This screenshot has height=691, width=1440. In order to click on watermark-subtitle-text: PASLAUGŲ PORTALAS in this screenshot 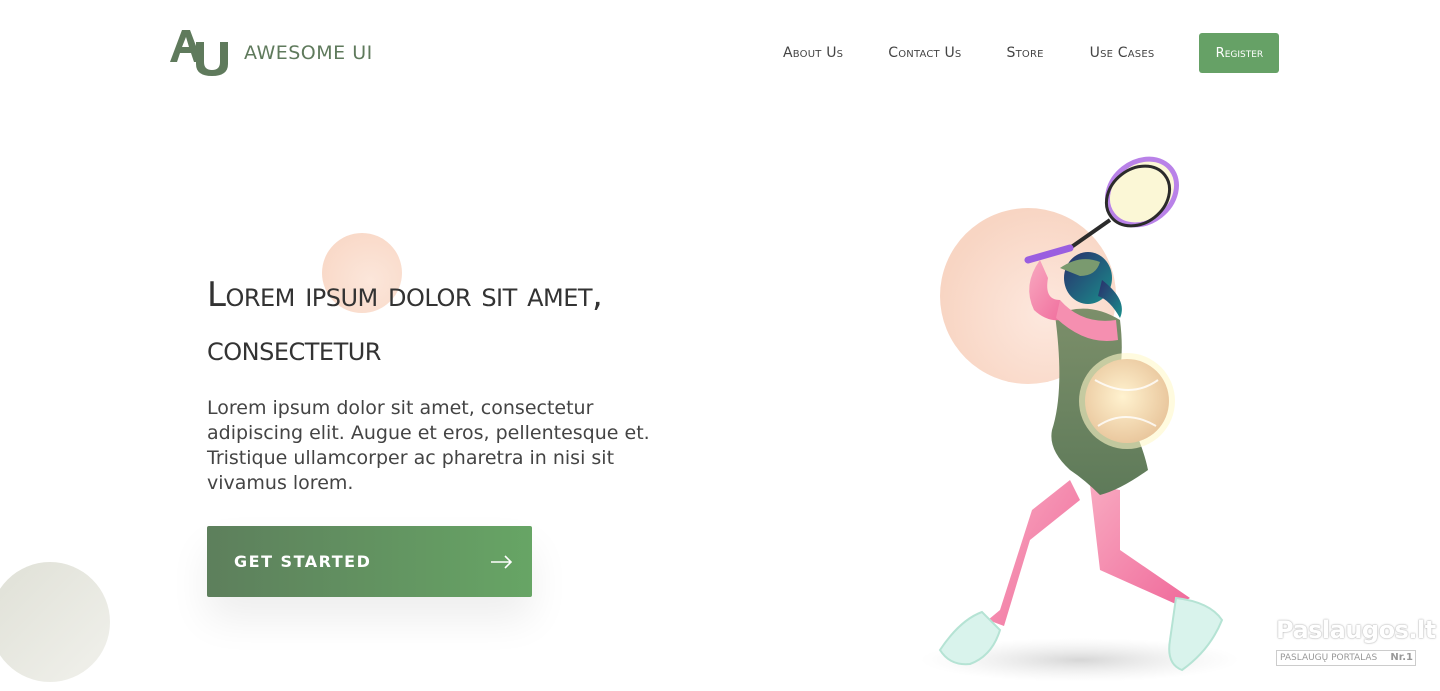, I will do `click(1329, 658)`.